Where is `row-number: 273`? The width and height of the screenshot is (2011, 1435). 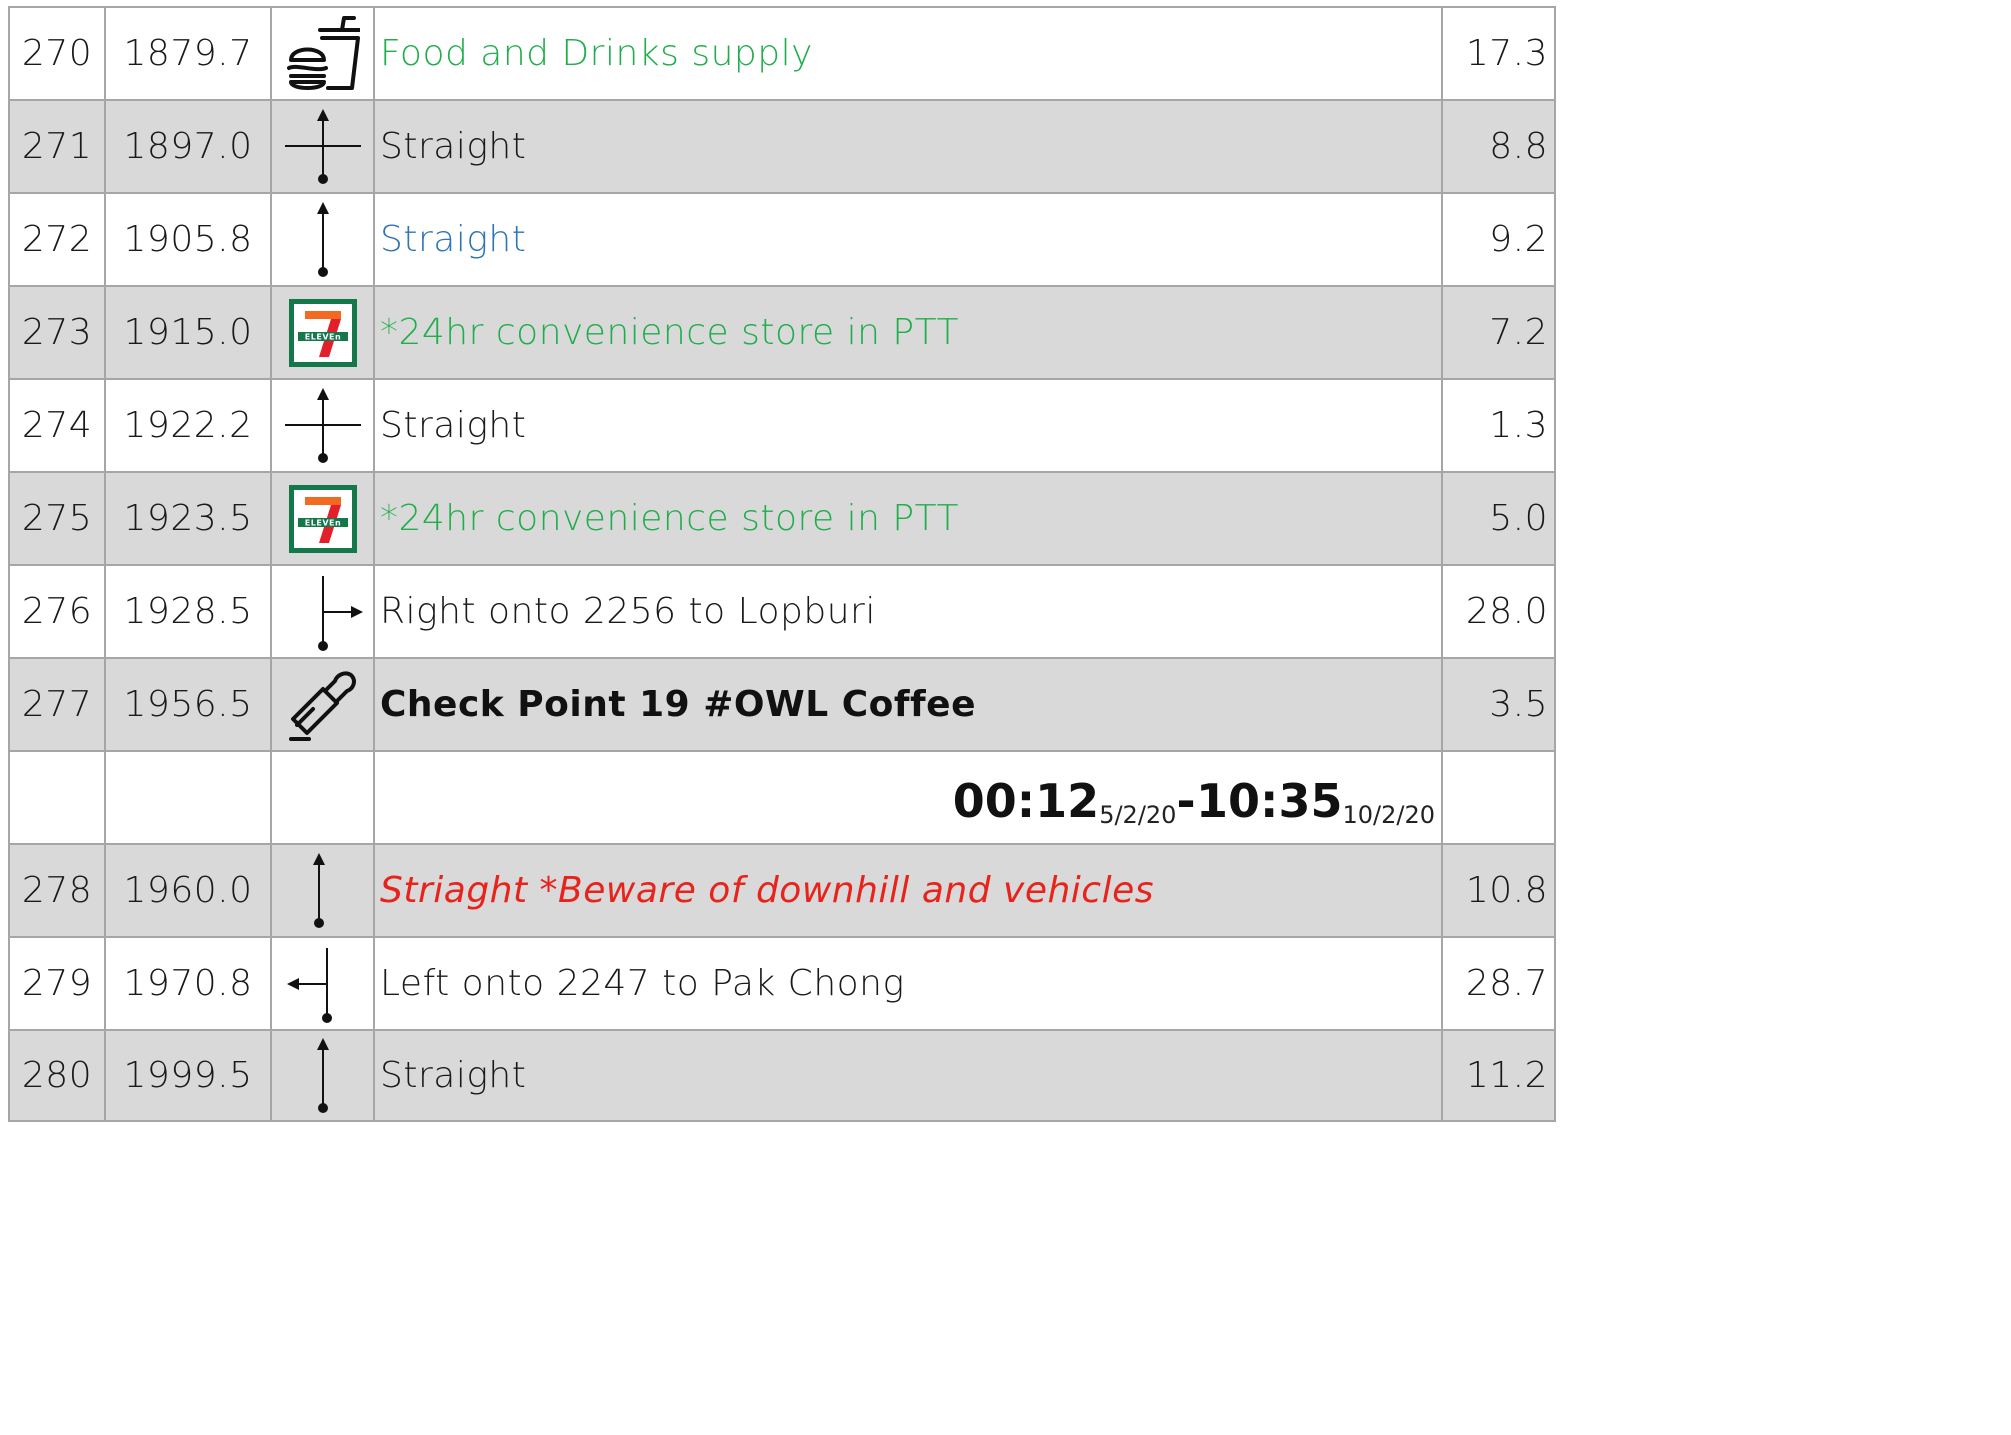 row-number: 273 is located at coordinates (57, 332).